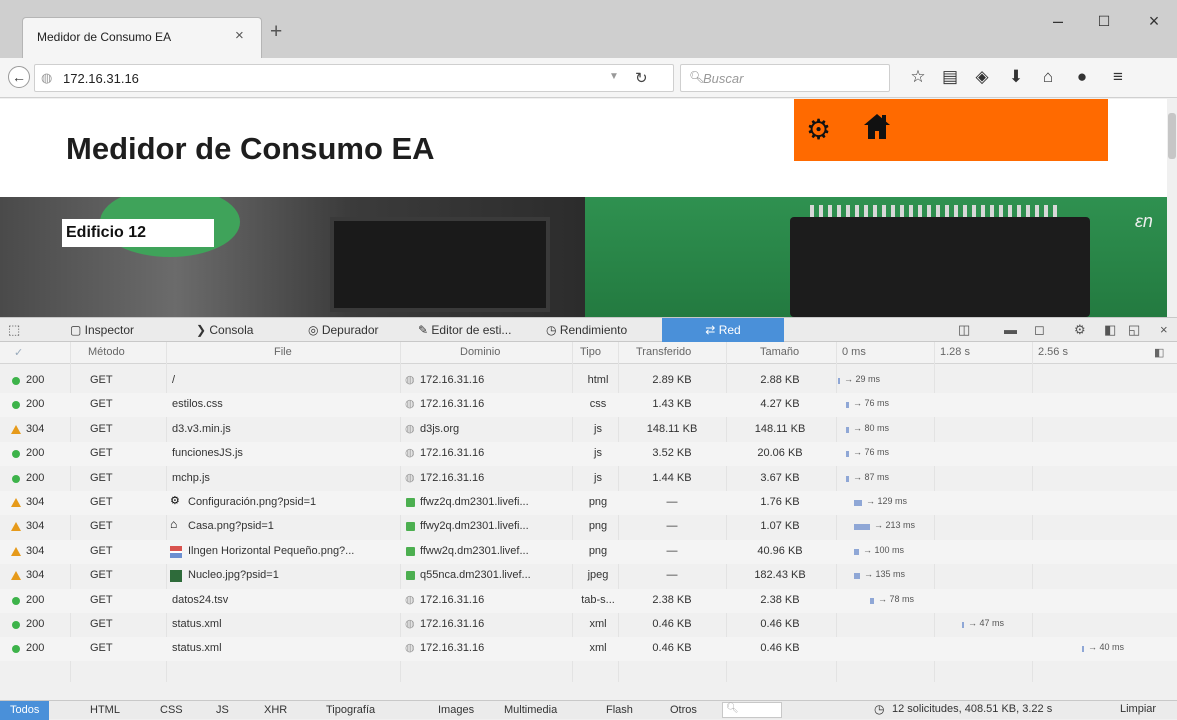 The height and width of the screenshot is (720, 1177). I want to click on request-type: css, so click(598, 404).